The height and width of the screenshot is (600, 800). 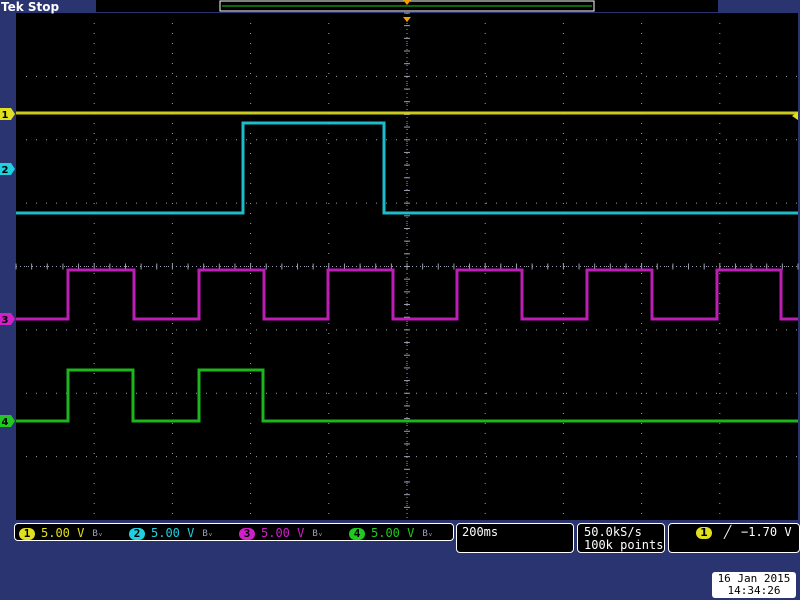 What do you see at coordinates (30, 7) in the screenshot?
I see `acquisition-status: Tek Stop` at bounding box center [30, 7].